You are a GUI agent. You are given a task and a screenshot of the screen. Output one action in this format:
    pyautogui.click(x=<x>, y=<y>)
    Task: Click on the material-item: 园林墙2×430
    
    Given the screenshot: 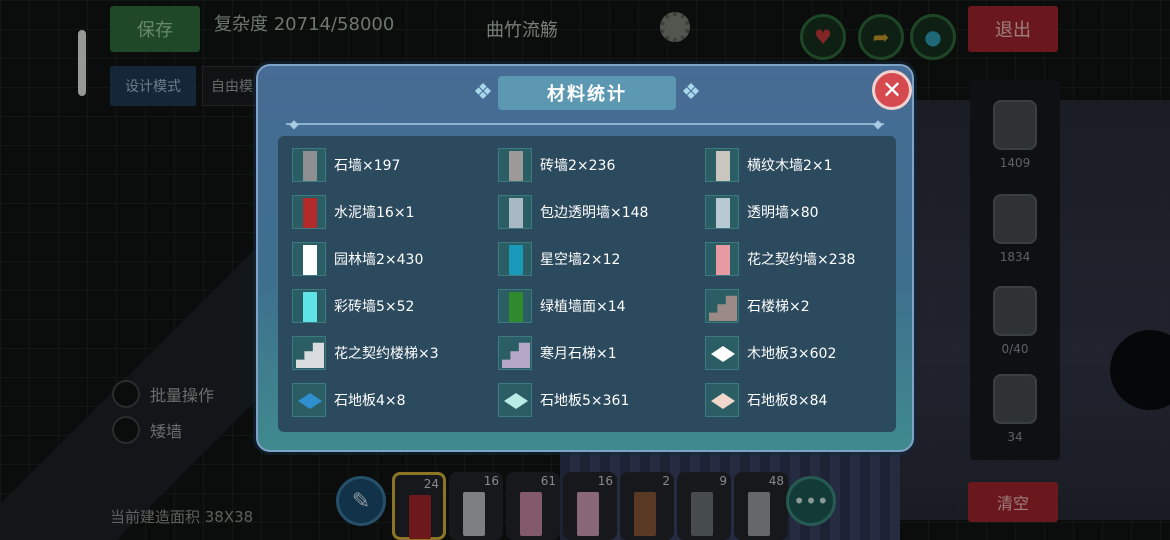 What is the action you would take?
    pyautogui.click(x=357, y=259)
    